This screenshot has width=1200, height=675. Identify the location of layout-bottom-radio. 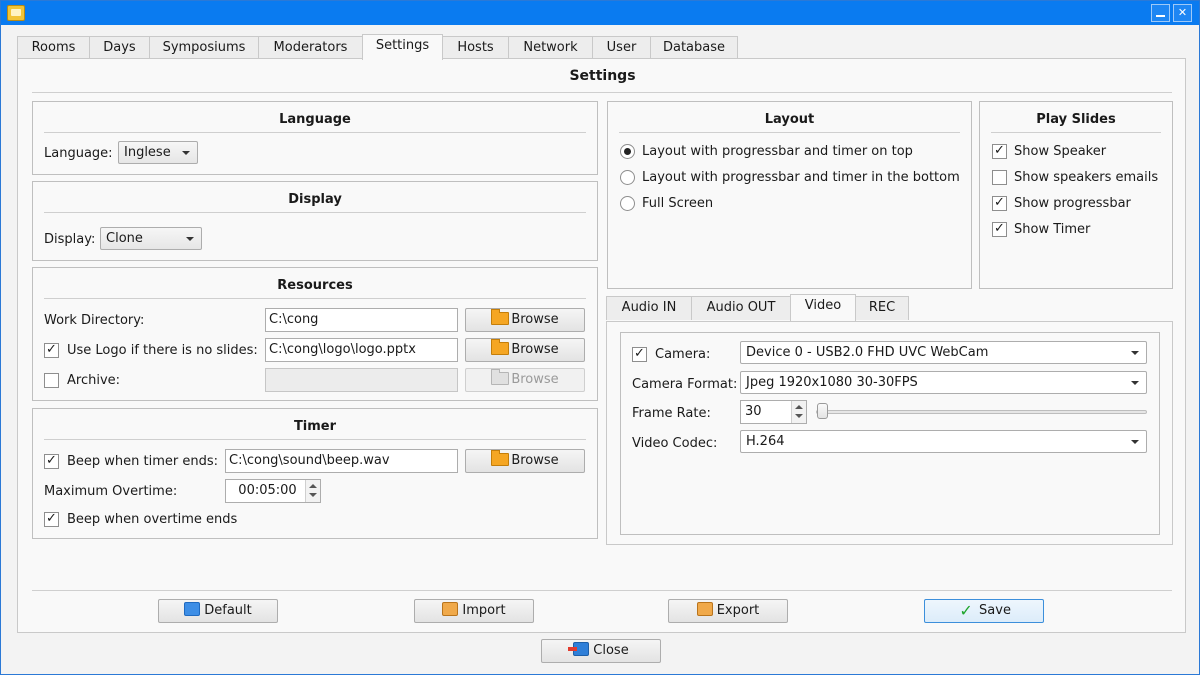
(627, 177).